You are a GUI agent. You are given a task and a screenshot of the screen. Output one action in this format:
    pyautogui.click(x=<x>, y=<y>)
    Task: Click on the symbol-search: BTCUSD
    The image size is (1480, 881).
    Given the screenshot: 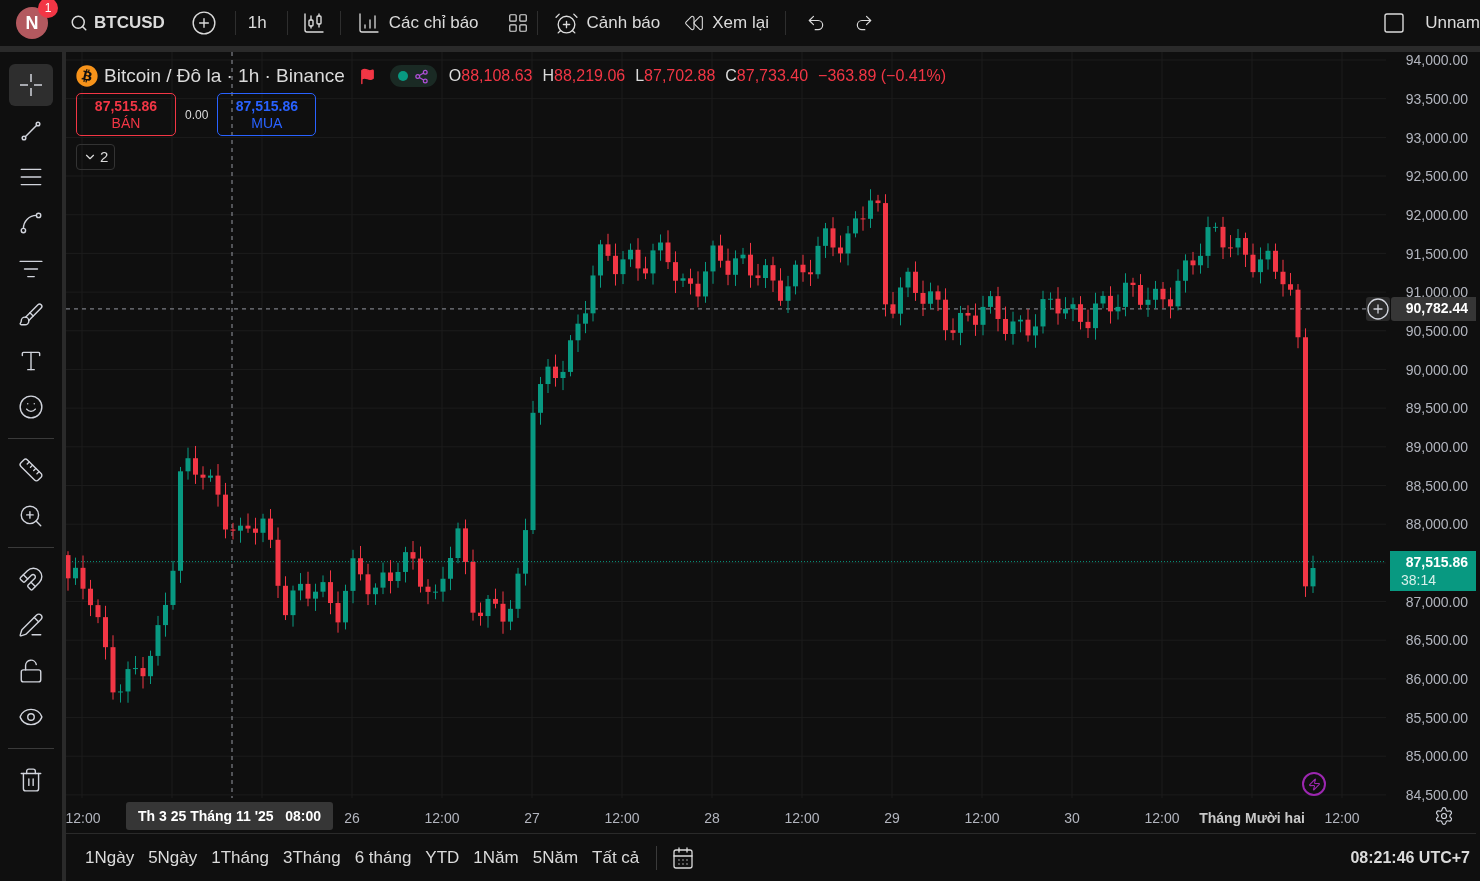 What is the action you would take?
    pyautogui.click(x=117, y=23)
    